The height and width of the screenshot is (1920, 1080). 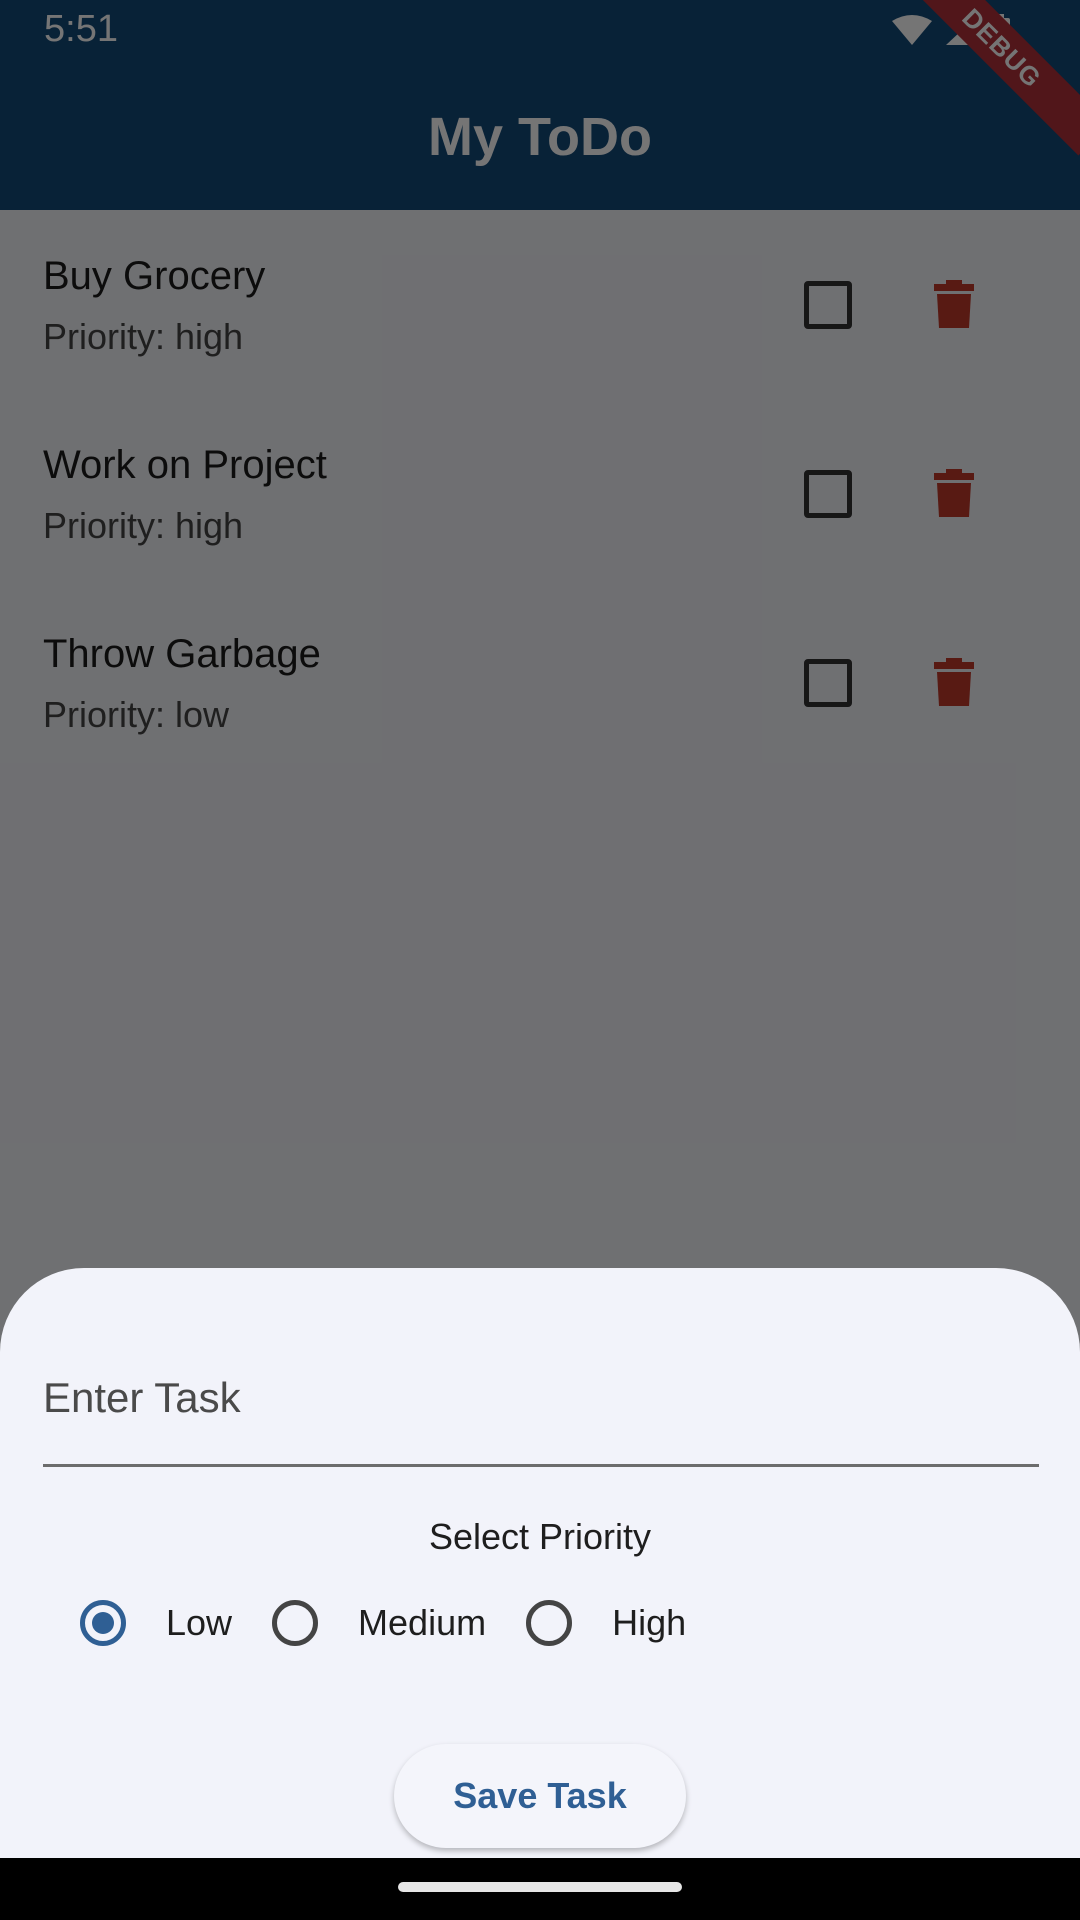 What do you see at coordinates (540, 304) in the screenshot?
I see `task-row: Buy Grocery Priority: high` at bounding box center [540, 304].